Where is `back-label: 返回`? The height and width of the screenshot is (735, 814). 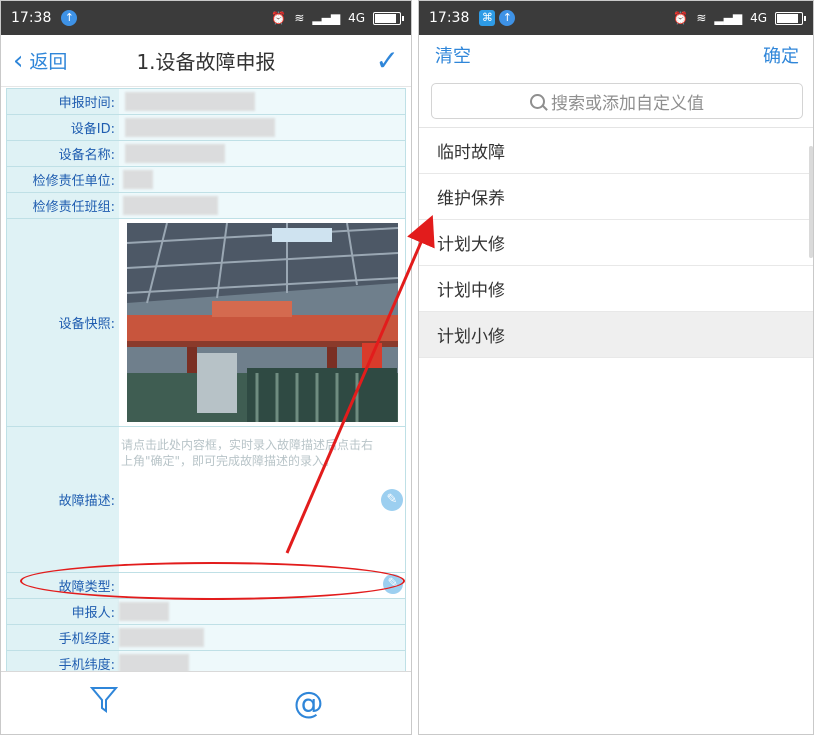 back-label: 返回 is located at coordinates (48, 62).